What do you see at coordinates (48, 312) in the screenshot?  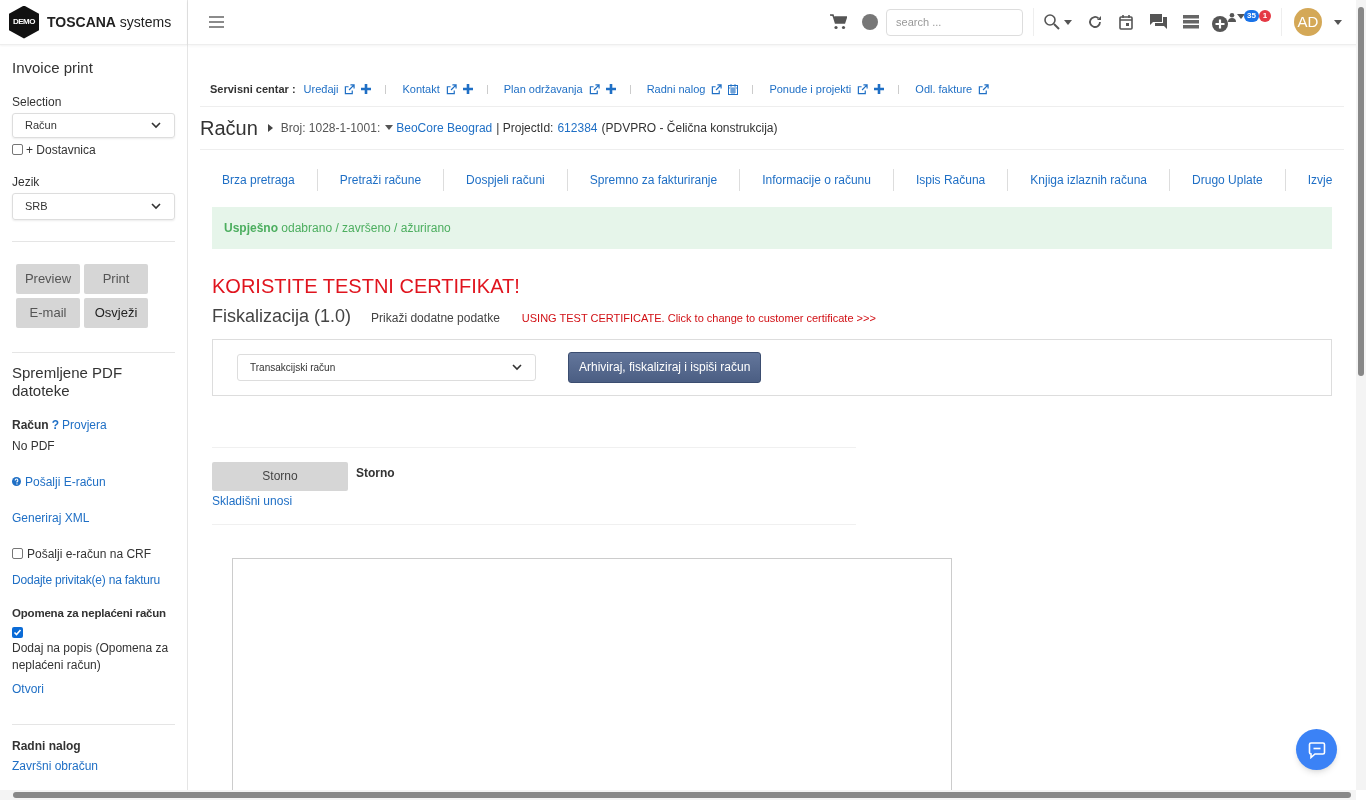 I see `sidebar-button: E-mail` at bounding box center [48, 312].